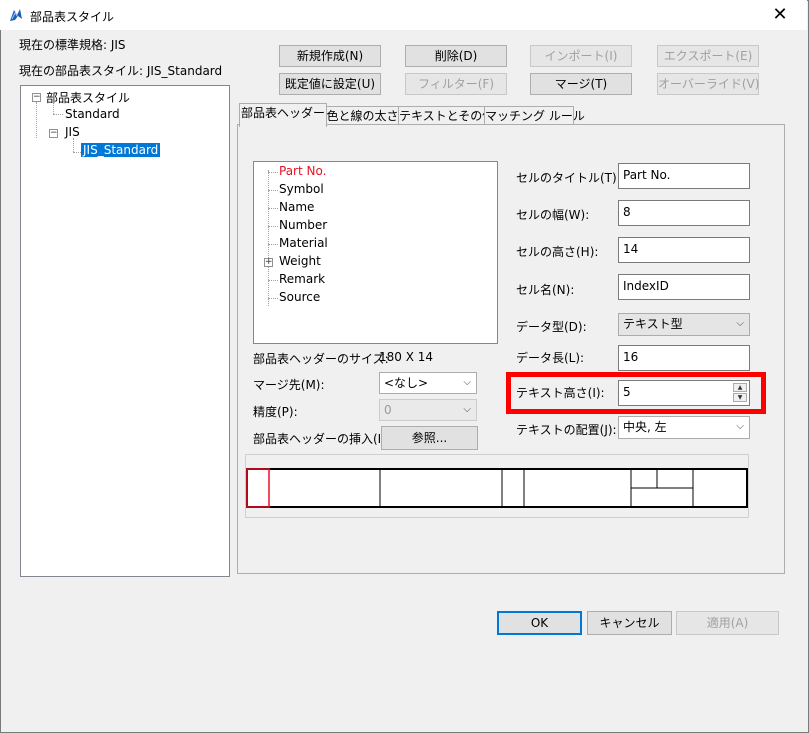 This screenshot has width=809, height=733. Describe the element at coordinates (403, 15) in the screenshot. I see `title-bar: 部品表スタイル ✕` at that location.